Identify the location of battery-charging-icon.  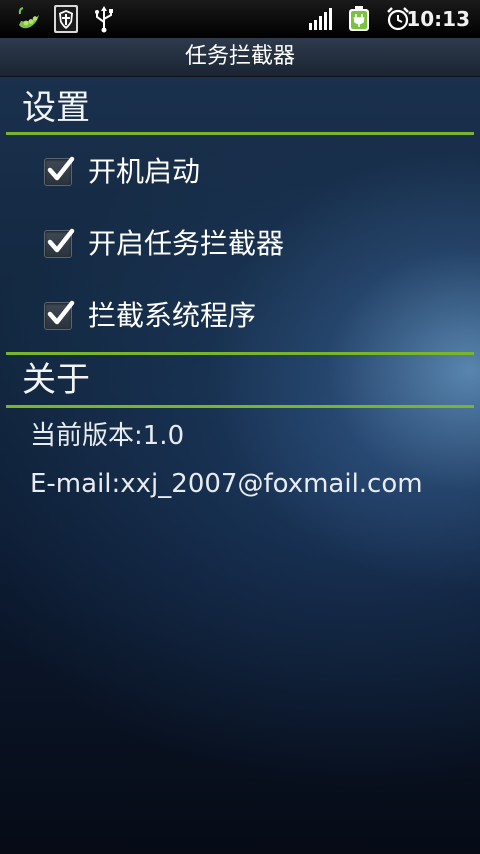
(359, 19).